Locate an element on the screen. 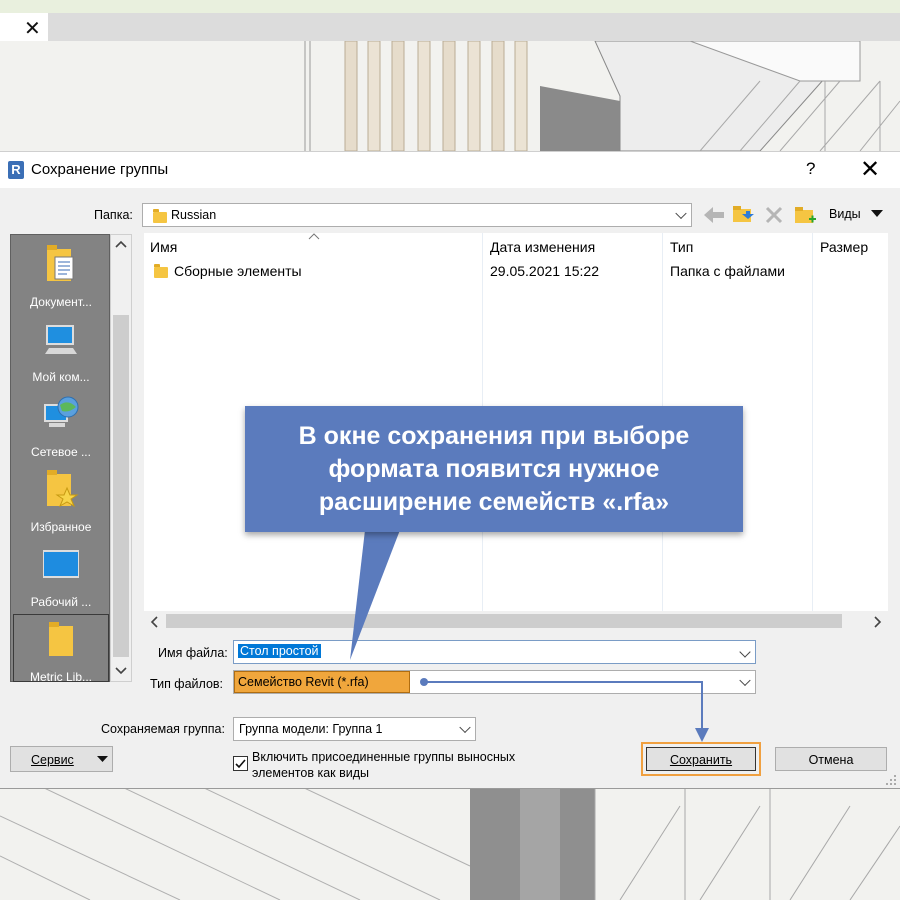  connector-arrow-line is located at coordinates (563, 705).